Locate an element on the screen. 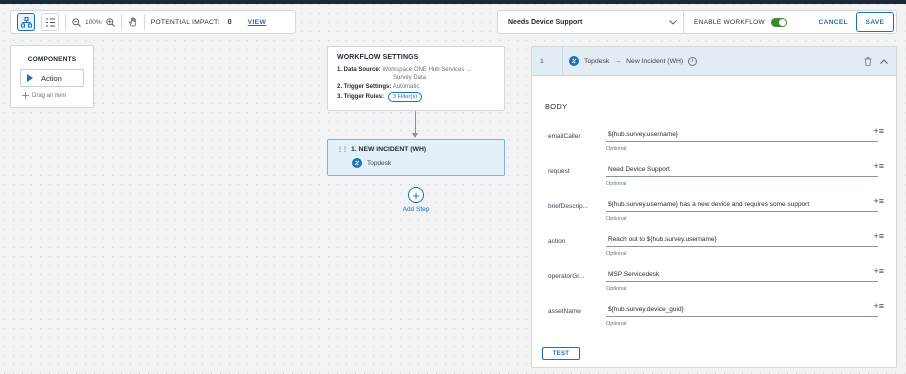 This screenshot has width=906, height=374. step-config-header: 1 Topdesk → New Incident (WH) i is located at coordinates (714, 61).